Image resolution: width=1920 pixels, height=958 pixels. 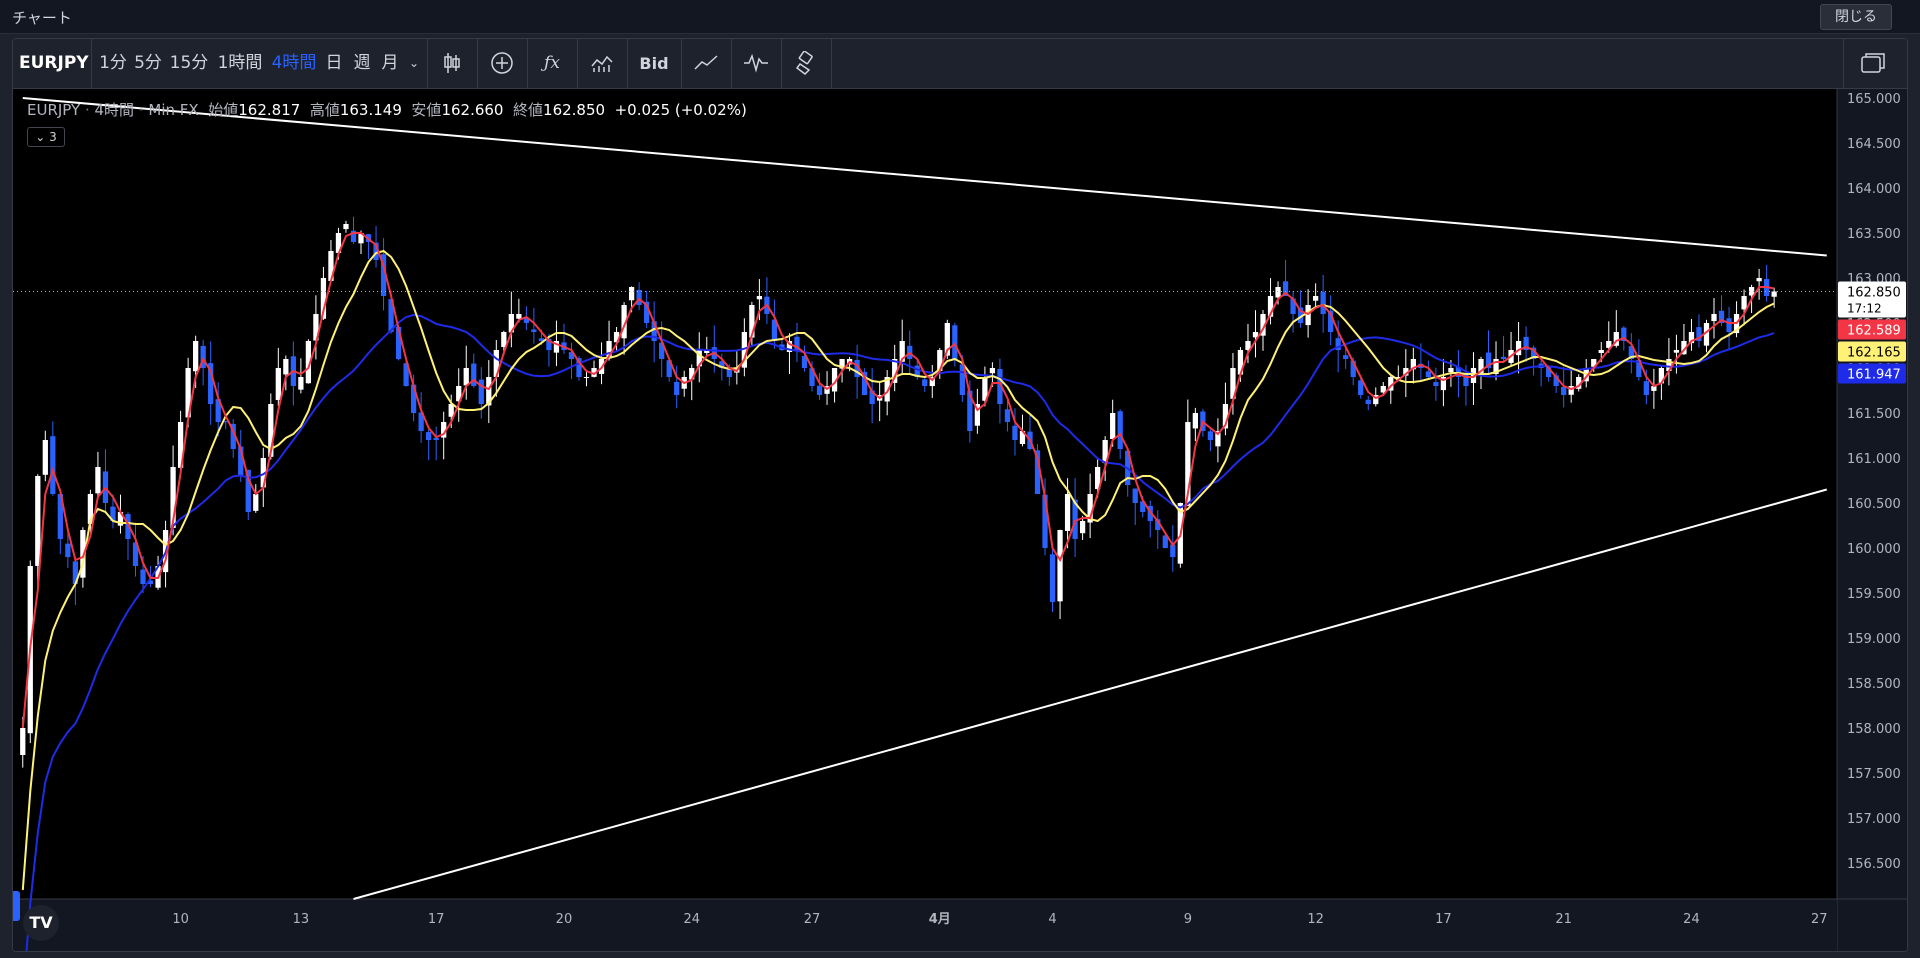 What do you see at coordinates (1874, 414) in the screenshot?
I see `y-tick-label: 161.500` at bounding box center [1874, 414].